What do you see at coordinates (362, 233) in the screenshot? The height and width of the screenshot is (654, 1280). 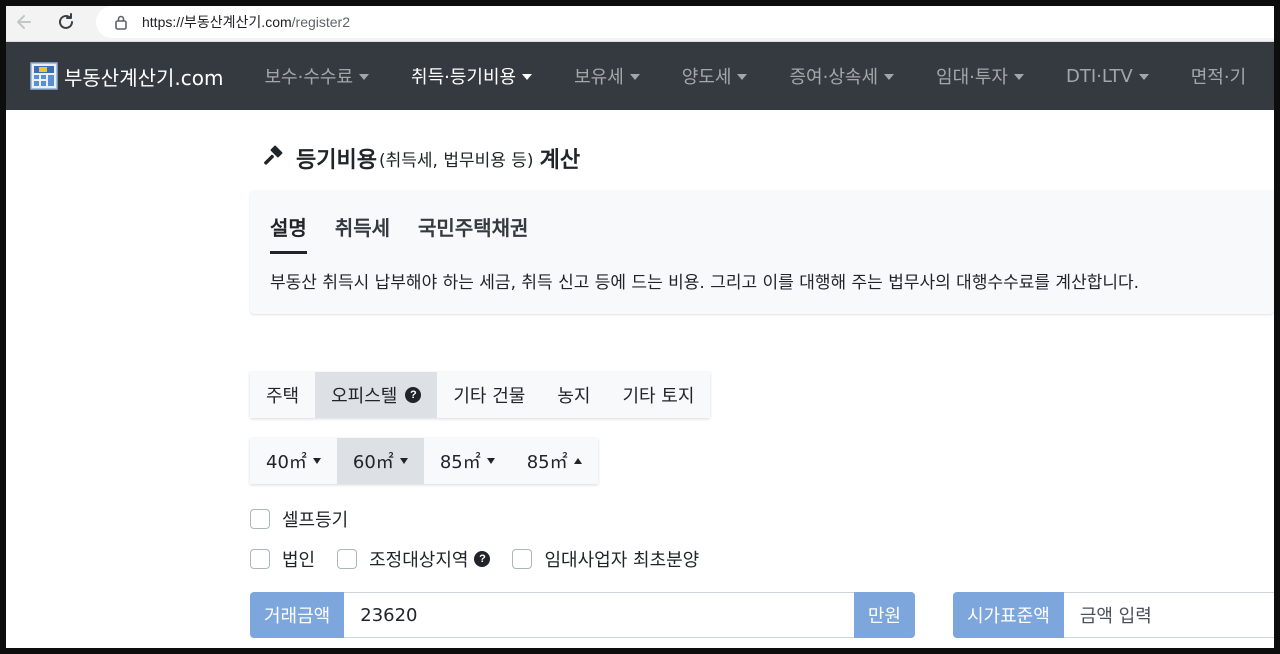 I see `tab-acquisition-tax: 취득세` at bounding box center [362, 233].